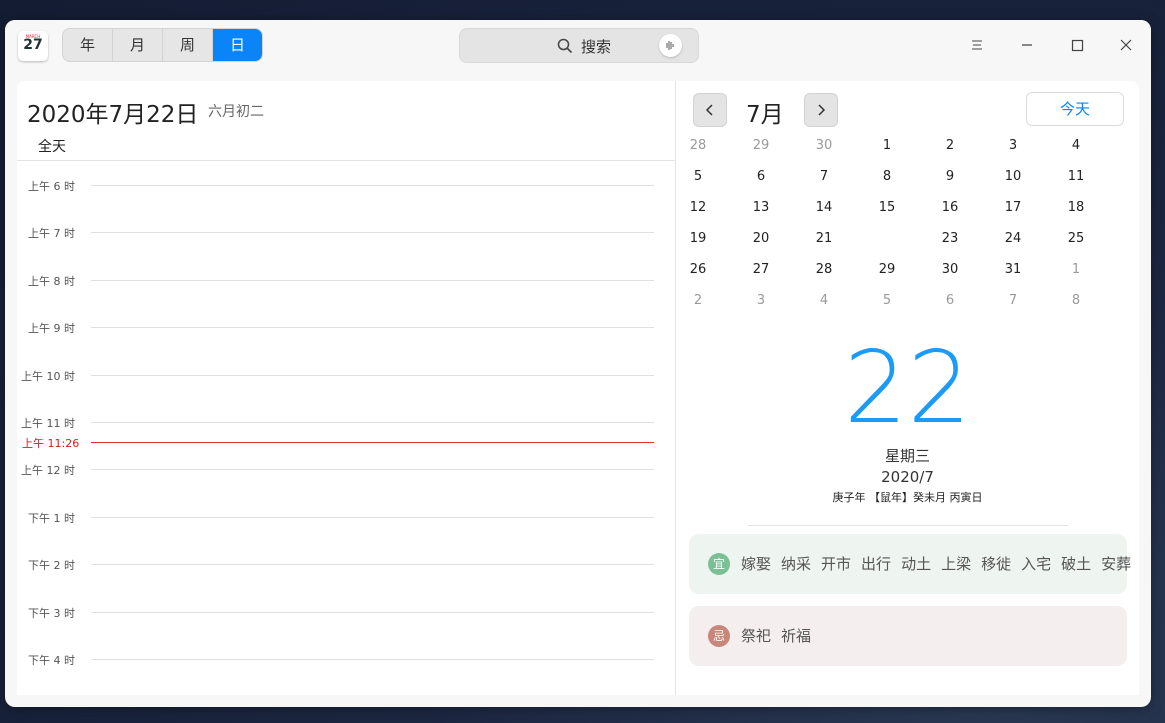 This screenshot has height=723, width=1165. I want to click on calendar-day-other-month: 7, so click(1013, 301).